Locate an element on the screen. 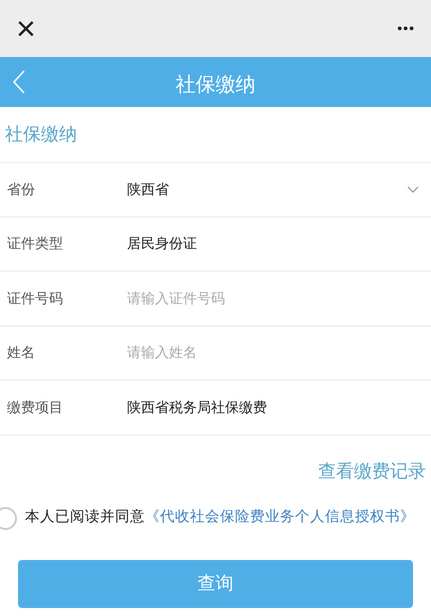  chevron-down-icon is located at coordinates (413, 189).